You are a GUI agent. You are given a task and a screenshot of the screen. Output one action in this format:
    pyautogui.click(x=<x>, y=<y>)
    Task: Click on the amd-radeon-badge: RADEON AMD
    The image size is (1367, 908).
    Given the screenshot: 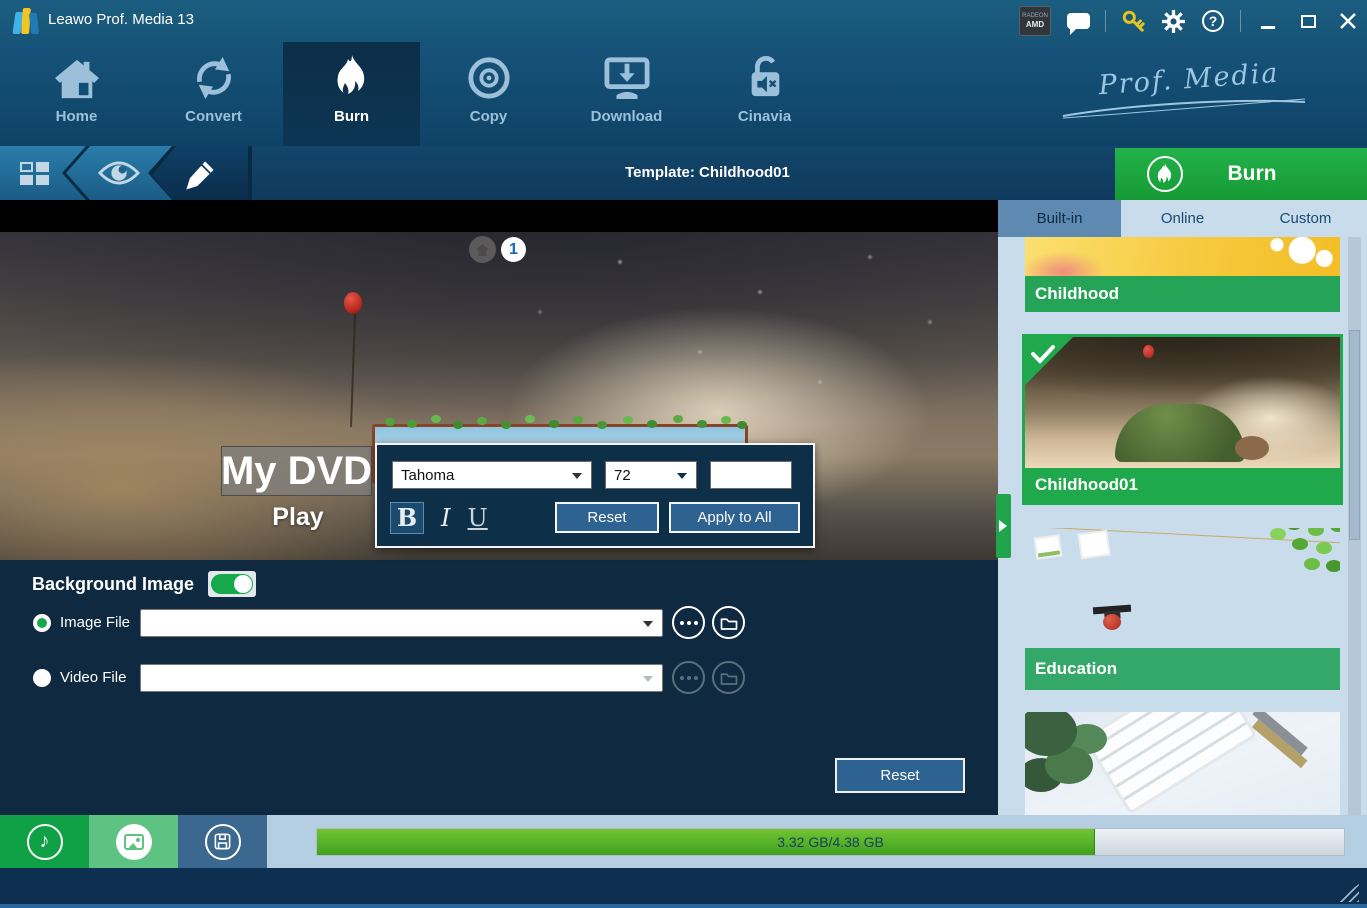 What is the action you would take?
    pyautogui.click(x=1035, y=21)
    